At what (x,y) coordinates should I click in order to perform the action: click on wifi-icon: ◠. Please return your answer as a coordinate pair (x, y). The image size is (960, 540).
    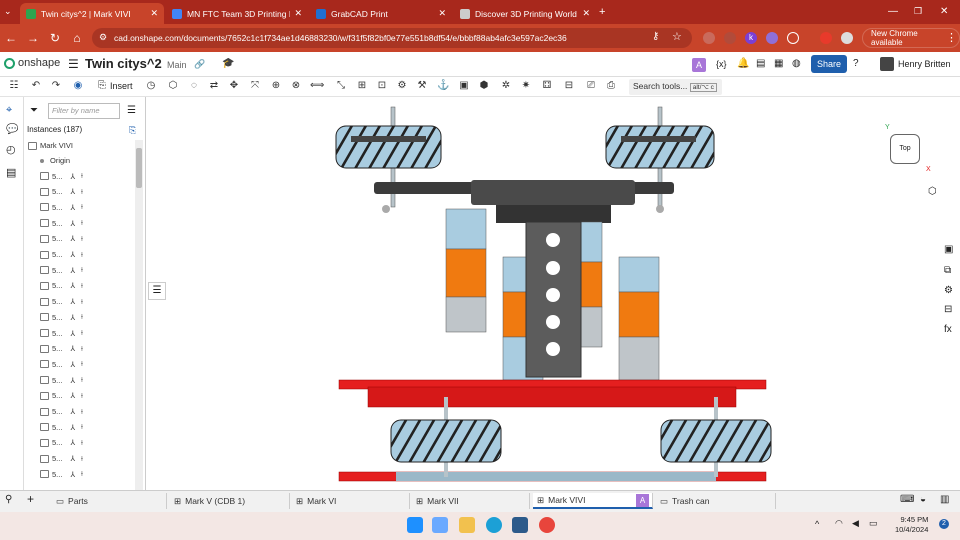
    Looking at the image, I should click on (839, 523).